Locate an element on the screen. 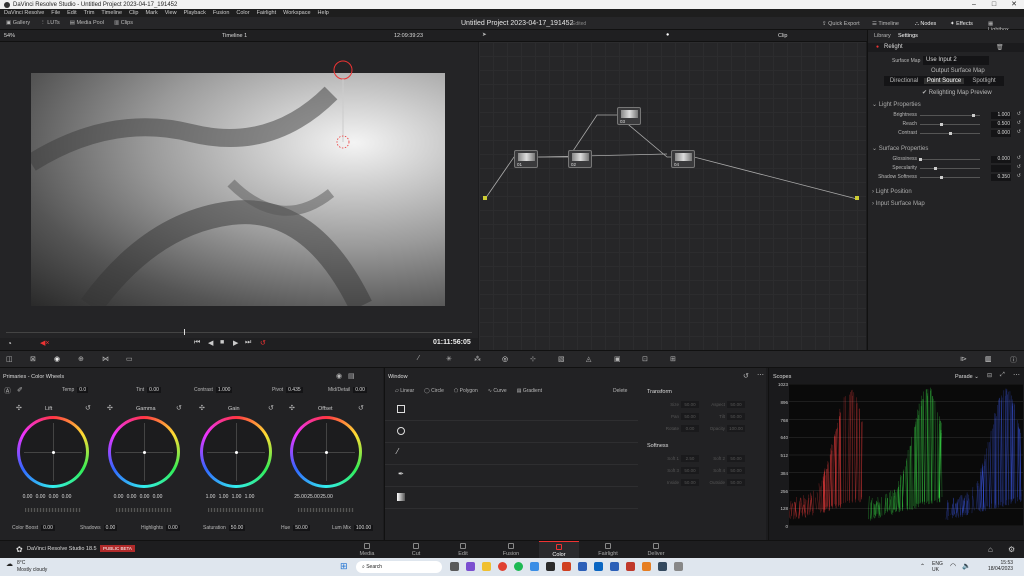 This screenshot has width=1024, height=576. blur-icon: ◬ is located at coordinates (588, 359).